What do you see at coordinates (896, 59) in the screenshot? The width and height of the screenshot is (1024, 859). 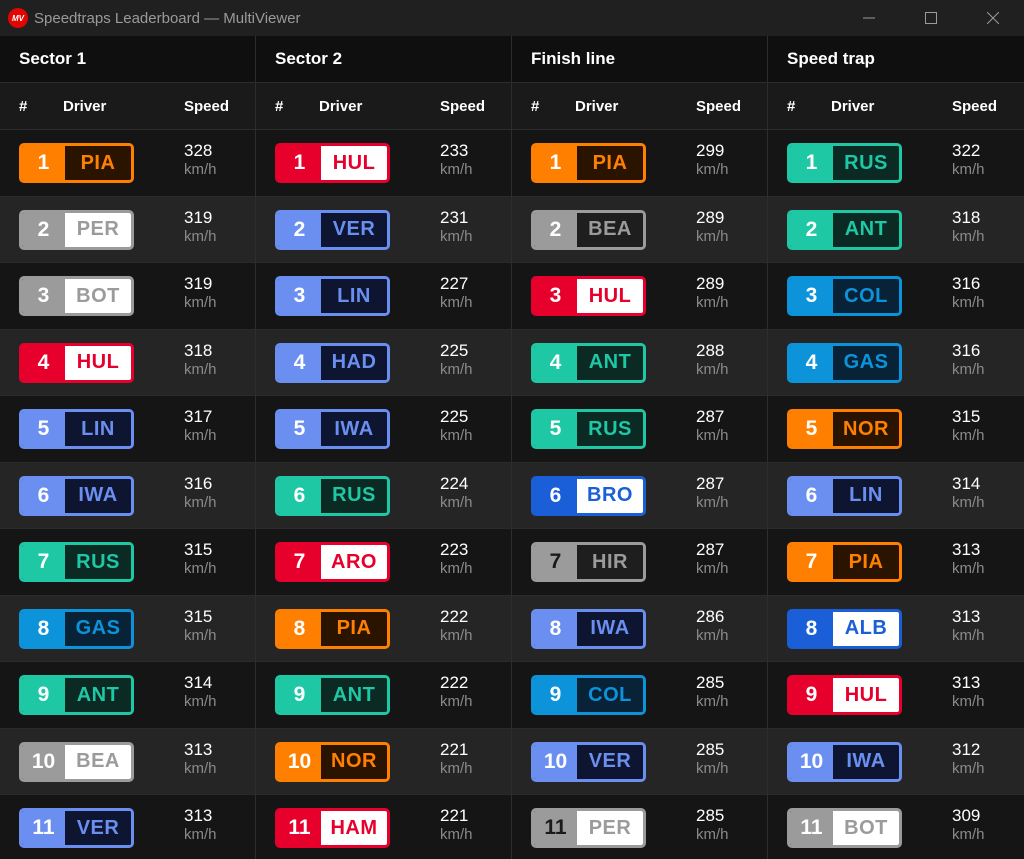 I see `column-title: Speed trap` at bounding box center [896, 59].